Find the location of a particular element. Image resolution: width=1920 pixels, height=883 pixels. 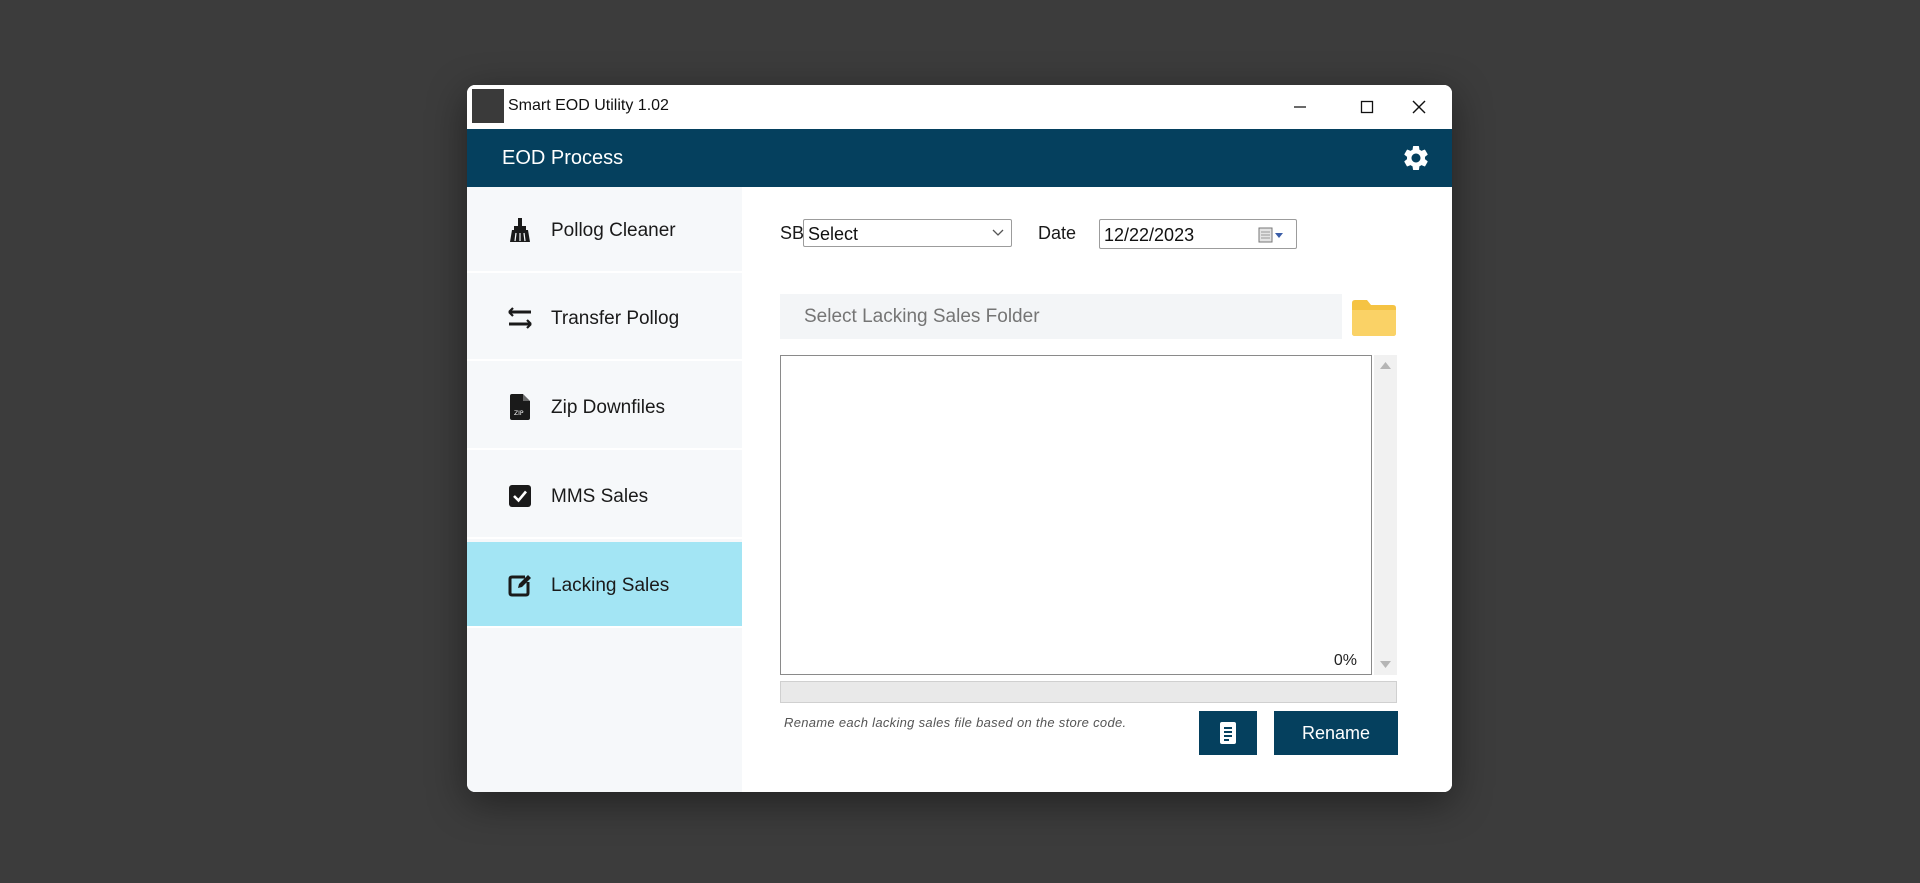

sidebar-item-label: Zip Downfiles is located at coordinates (608, 407).